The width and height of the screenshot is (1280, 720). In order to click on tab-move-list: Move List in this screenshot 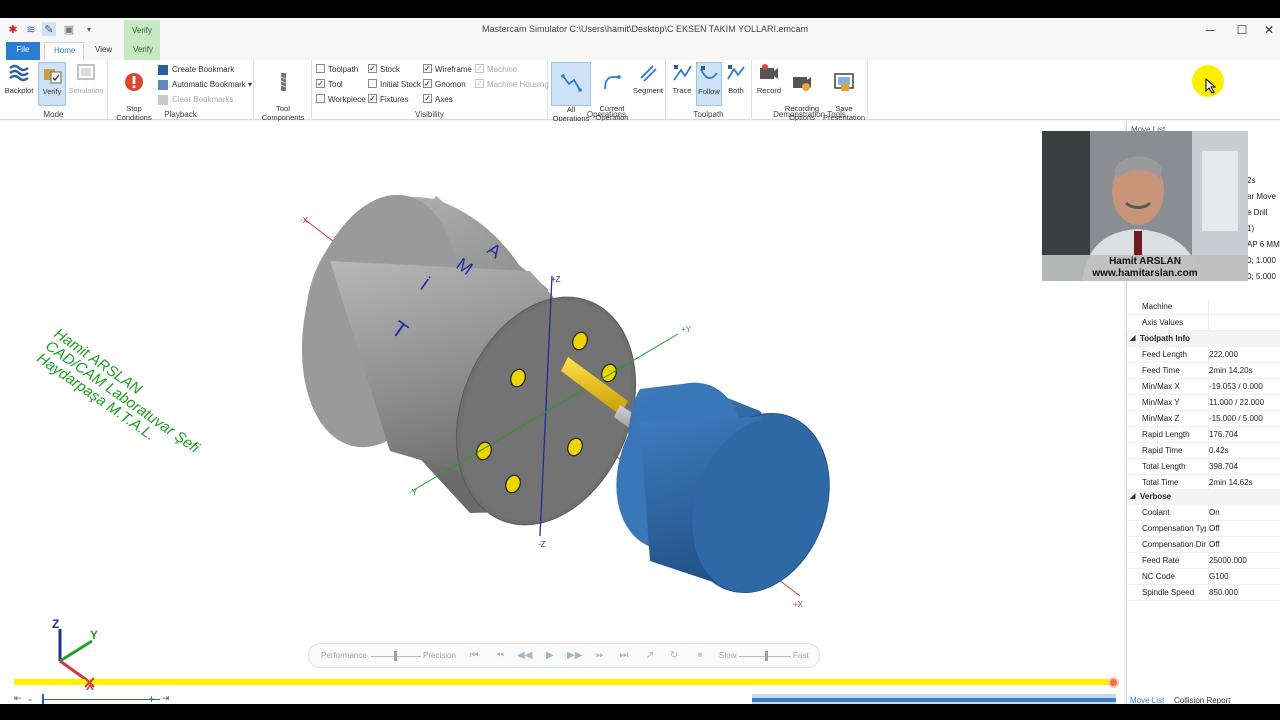, I will do `click(1147, 700)`.